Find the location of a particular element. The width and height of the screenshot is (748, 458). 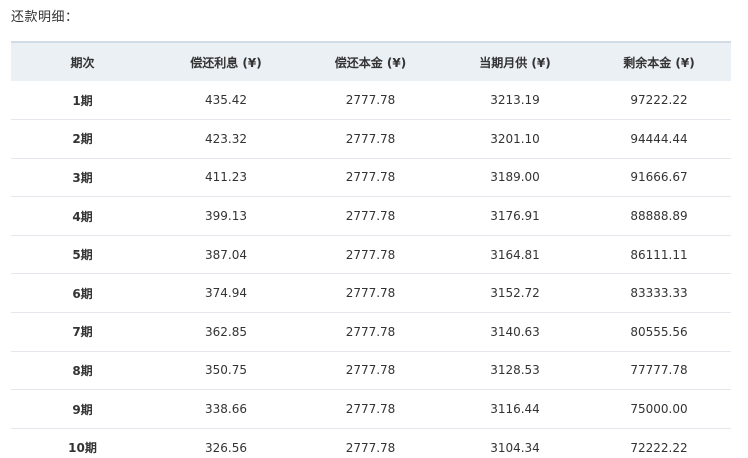

period-cell: 10期 is located at coordinates (82, 448).